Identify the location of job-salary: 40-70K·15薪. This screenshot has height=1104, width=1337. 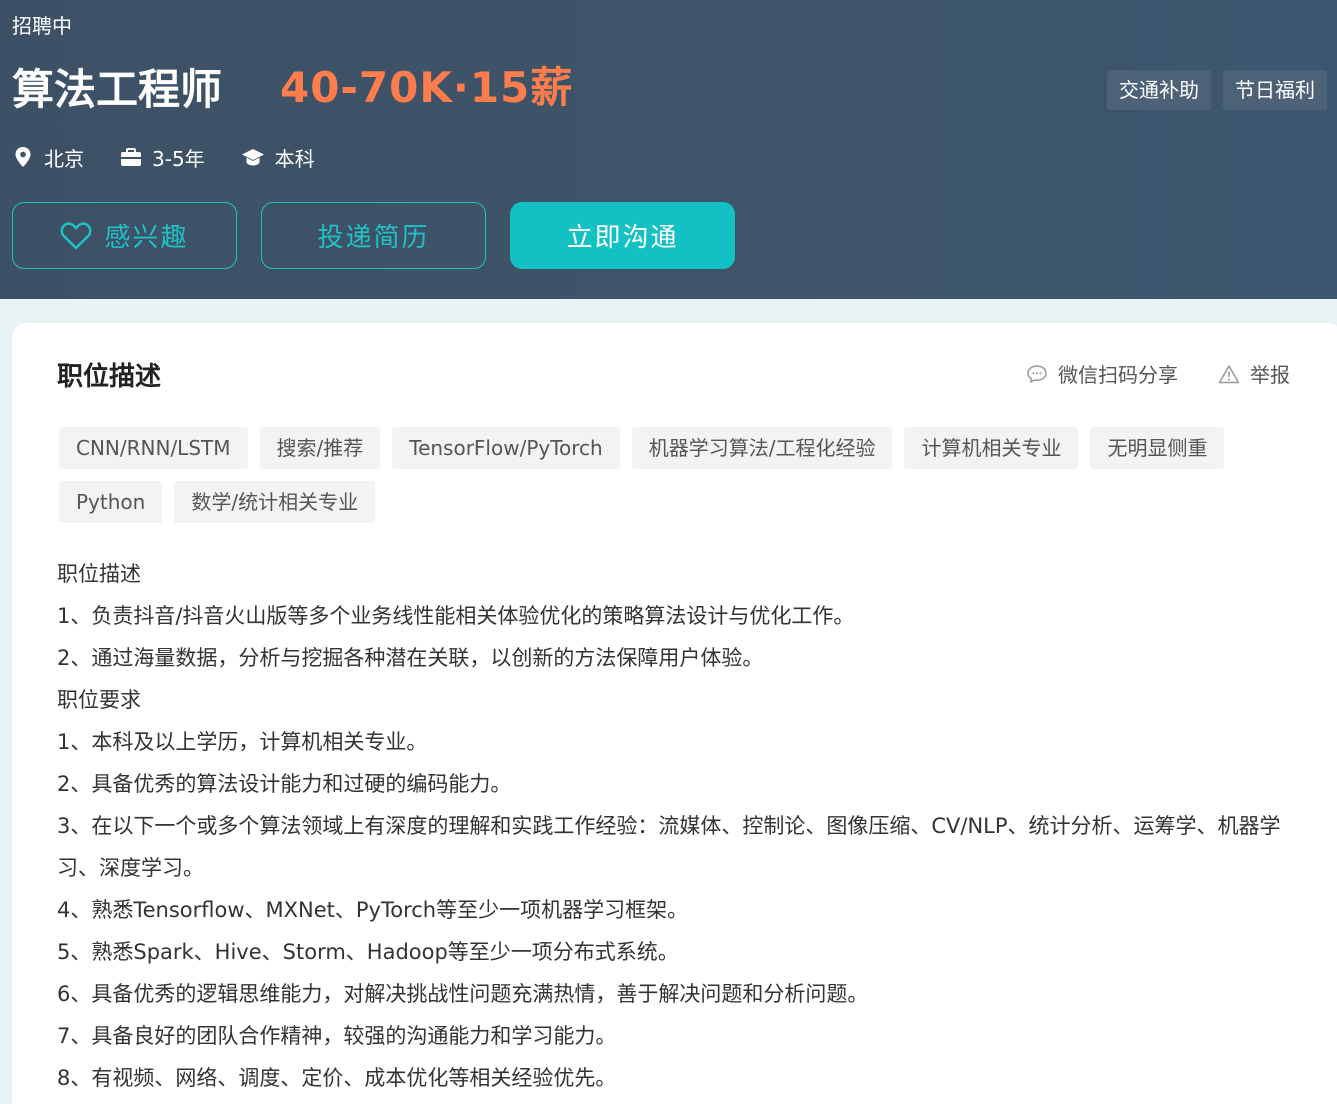
(427, 87).